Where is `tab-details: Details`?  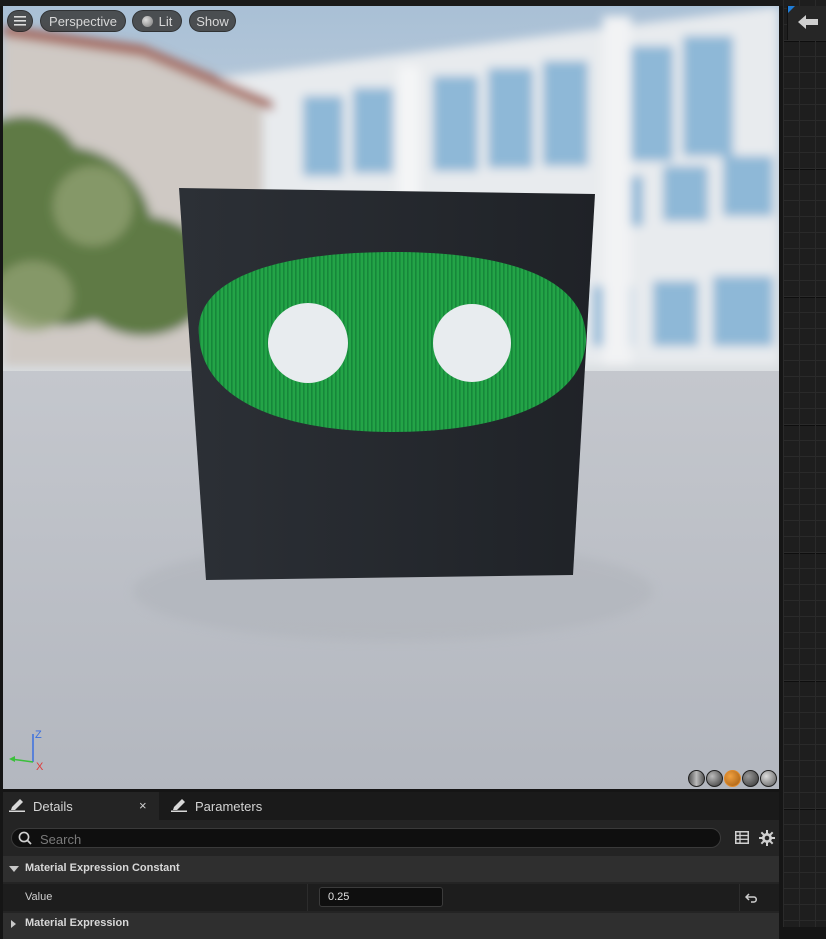 tab-details: Details is located at coordinates (81, 806).